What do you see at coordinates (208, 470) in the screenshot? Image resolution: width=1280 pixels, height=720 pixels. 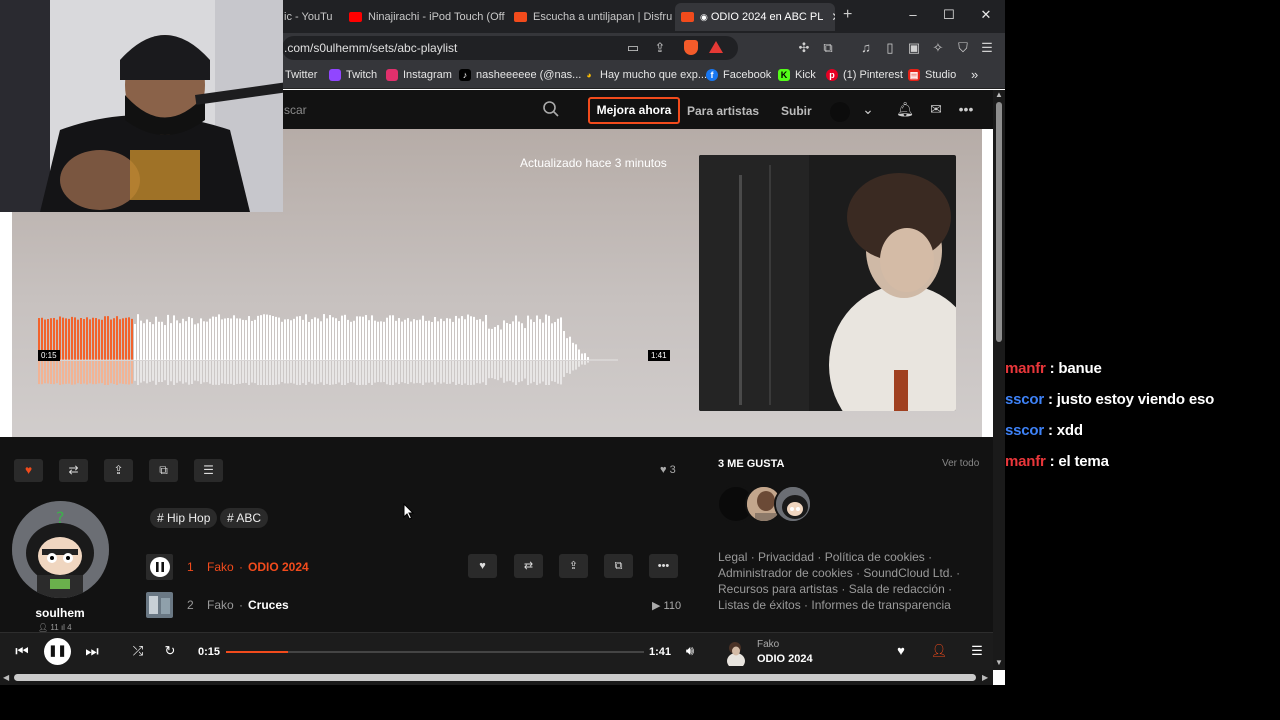 I see `add-to-next-up-button: ☰` at bounding box center [208, 470].